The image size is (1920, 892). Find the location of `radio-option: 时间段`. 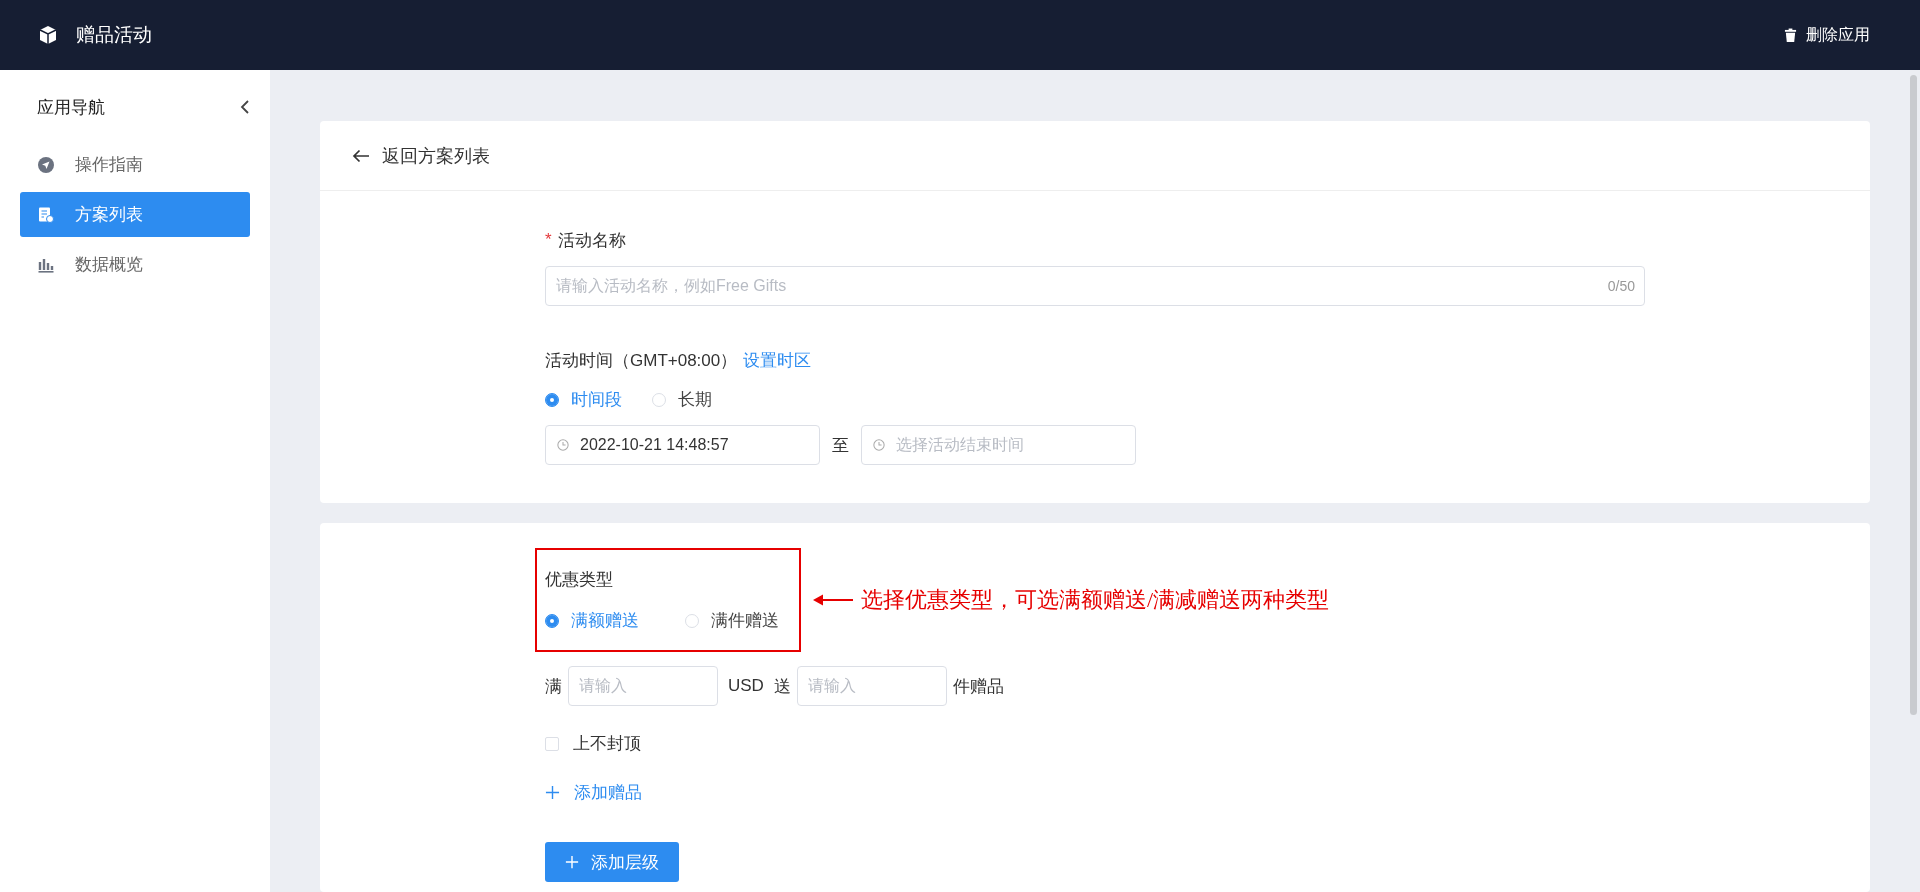

radio-option: 时间段 is located at coordinates (583, 399).